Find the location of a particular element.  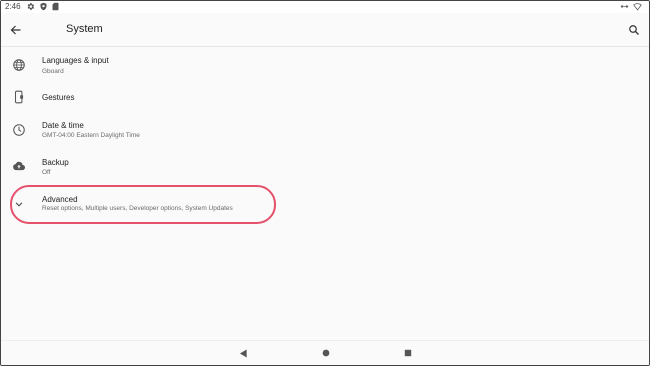

gestures-phone-icon is located at coordinates (19, 97).